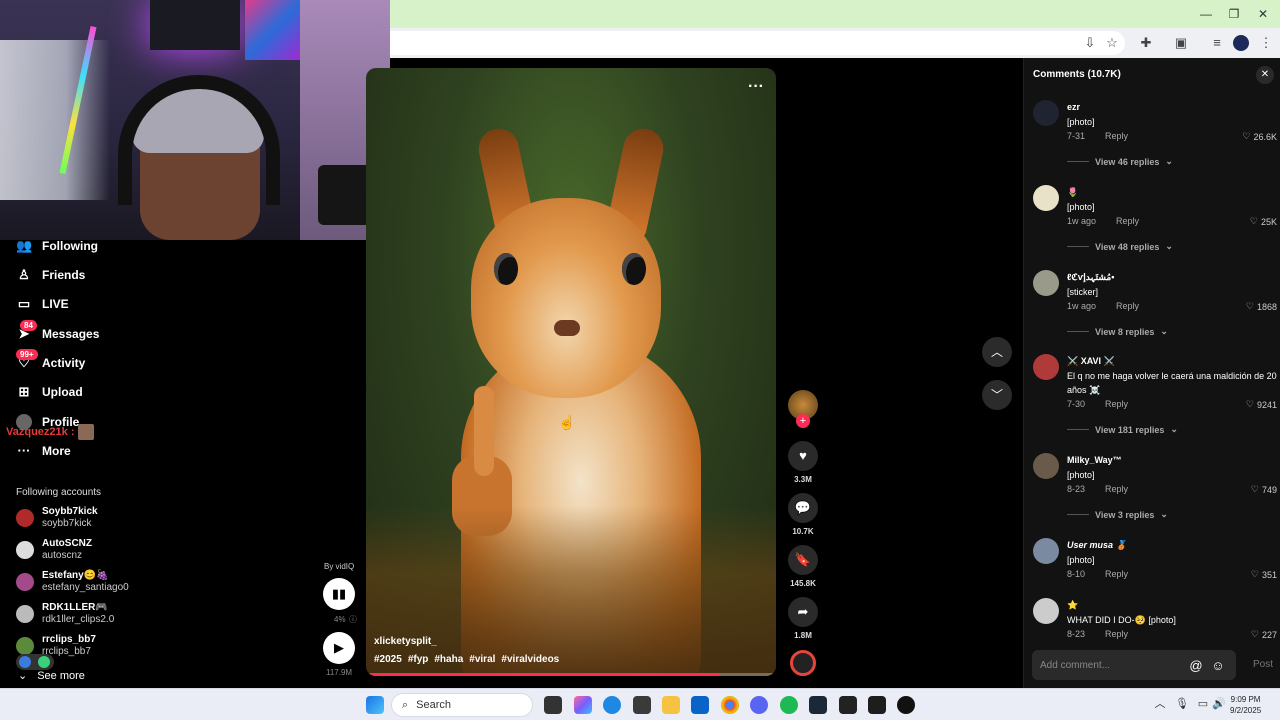 The width and height of the screenshot is (1280, 720). What do you see at coordinates (1264, 574) in the screenshot?
I see `comment-like-button: ♡ 351` at bounding box center [1264, 574].